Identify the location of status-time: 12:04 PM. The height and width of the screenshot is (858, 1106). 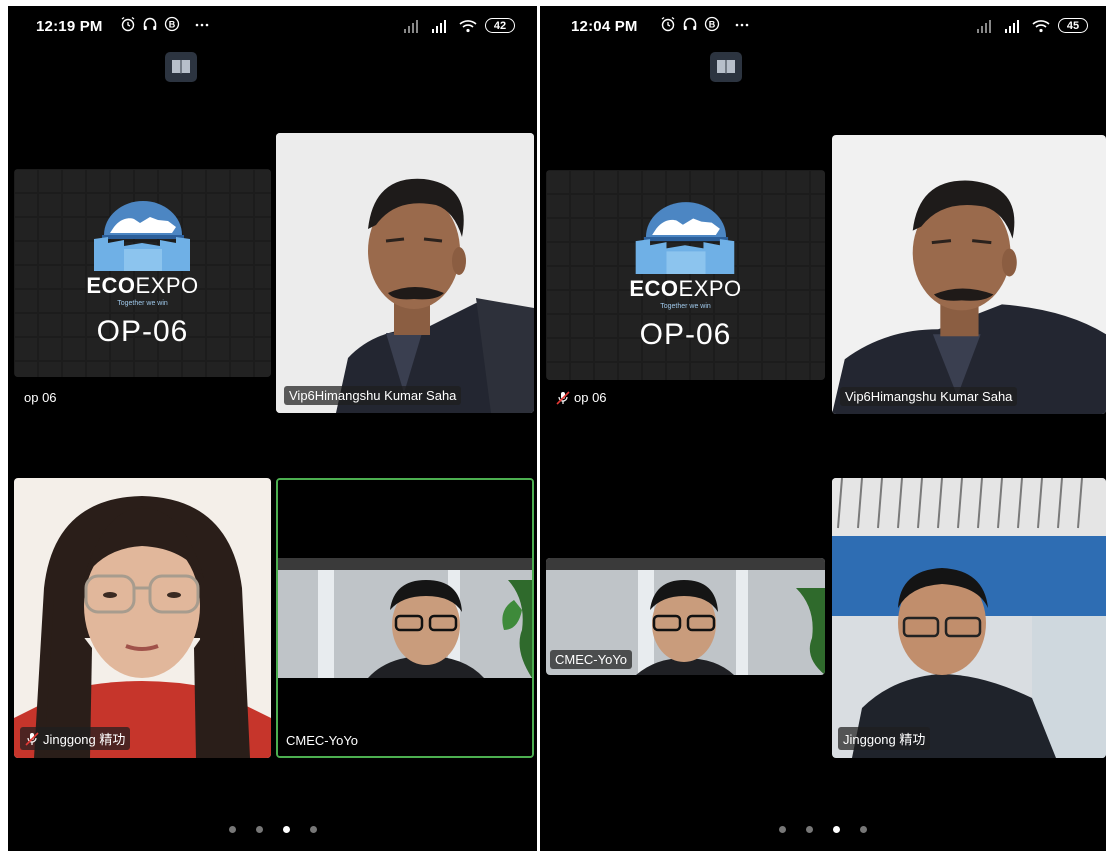
(604, 26).